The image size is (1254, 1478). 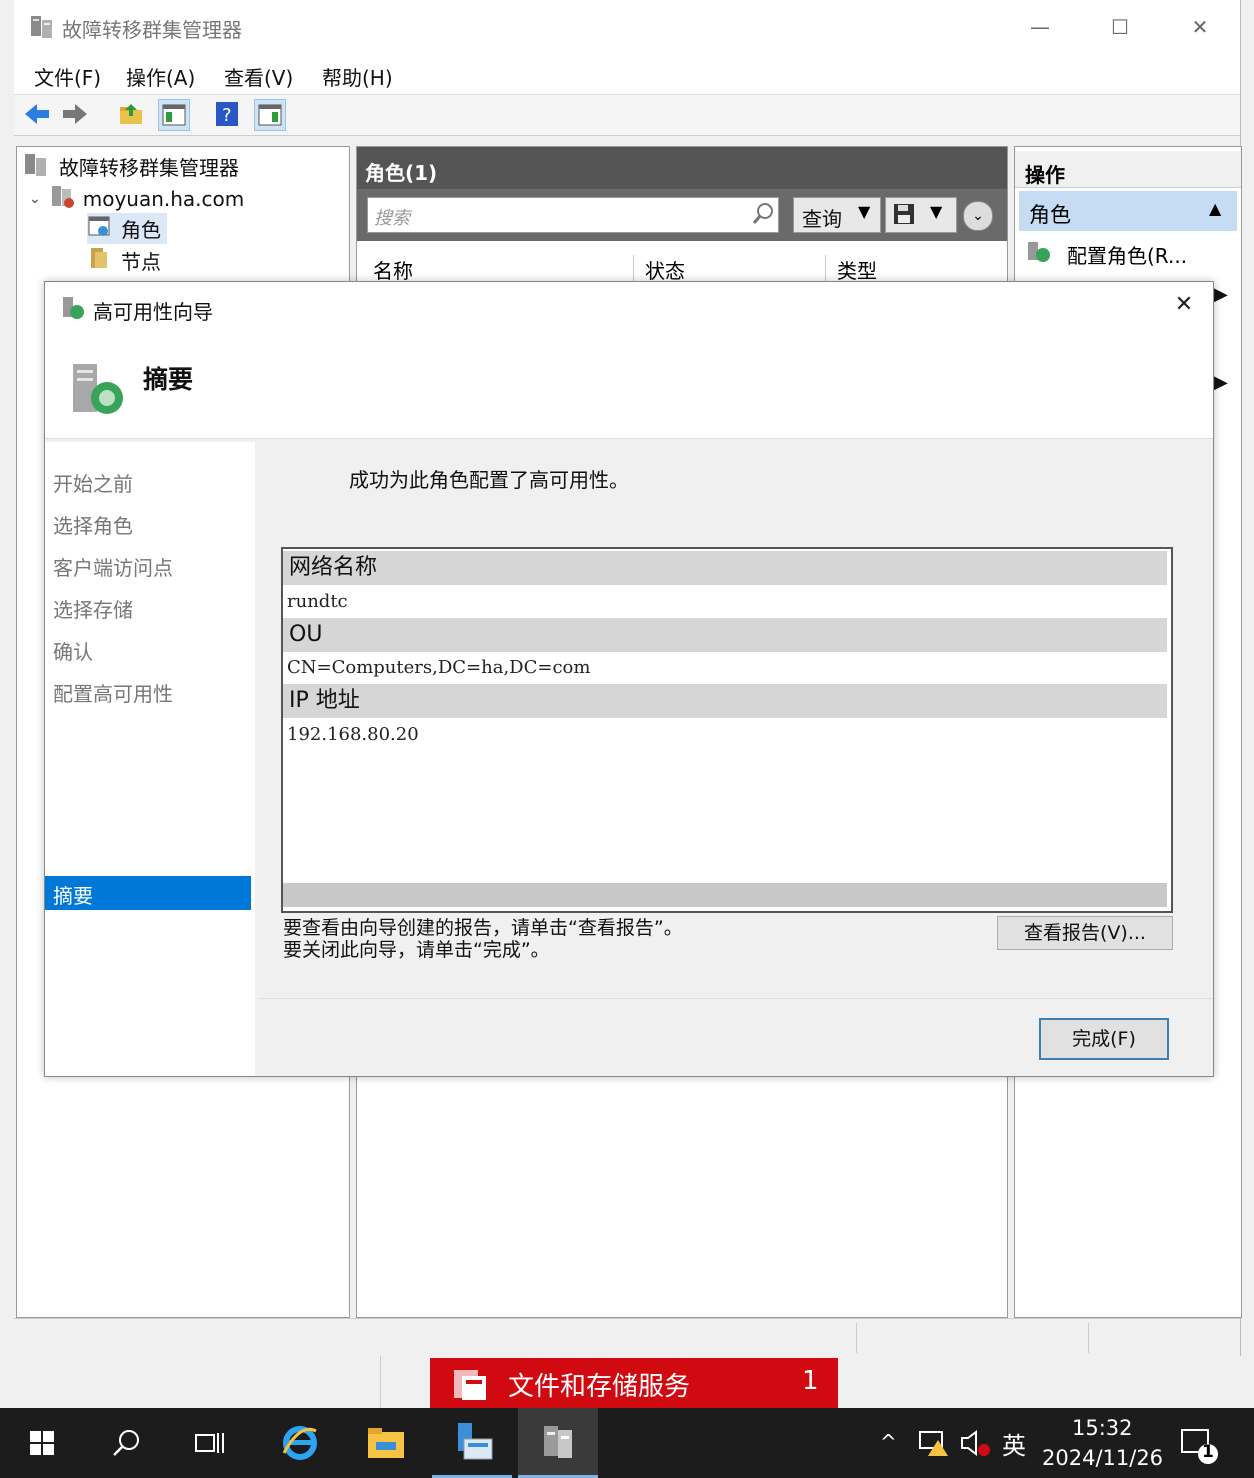 I want to click on tree-item-nodes-label: 节点, so click(x=141, y=262).